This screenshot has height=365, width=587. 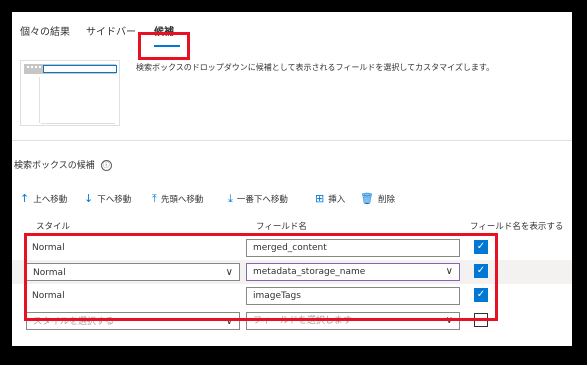 I want to click on move-to-top-button: ⤒ 先頭へ移動, so click(x=177, y=199).